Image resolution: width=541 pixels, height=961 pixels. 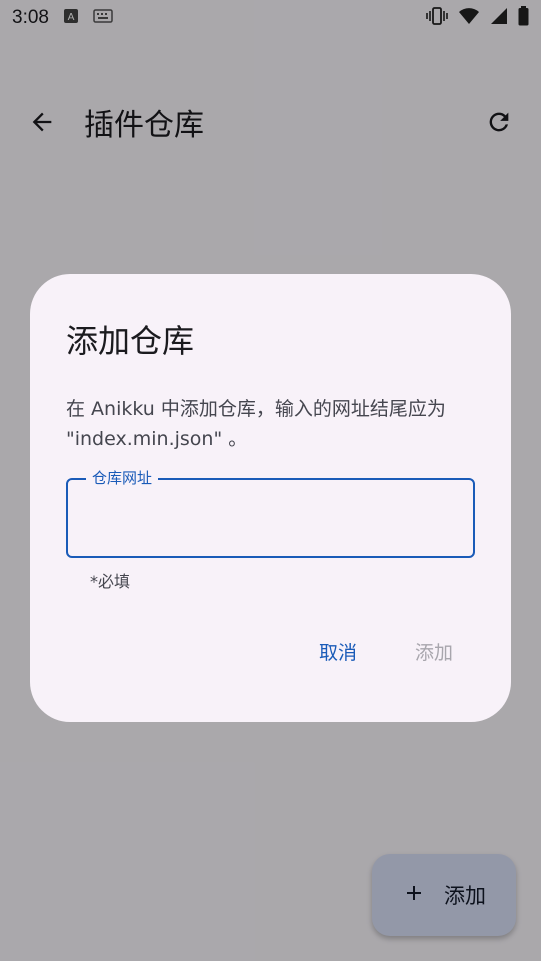 I want to click on repo-url-field: 仓库网址, so click(x=270, y=512).